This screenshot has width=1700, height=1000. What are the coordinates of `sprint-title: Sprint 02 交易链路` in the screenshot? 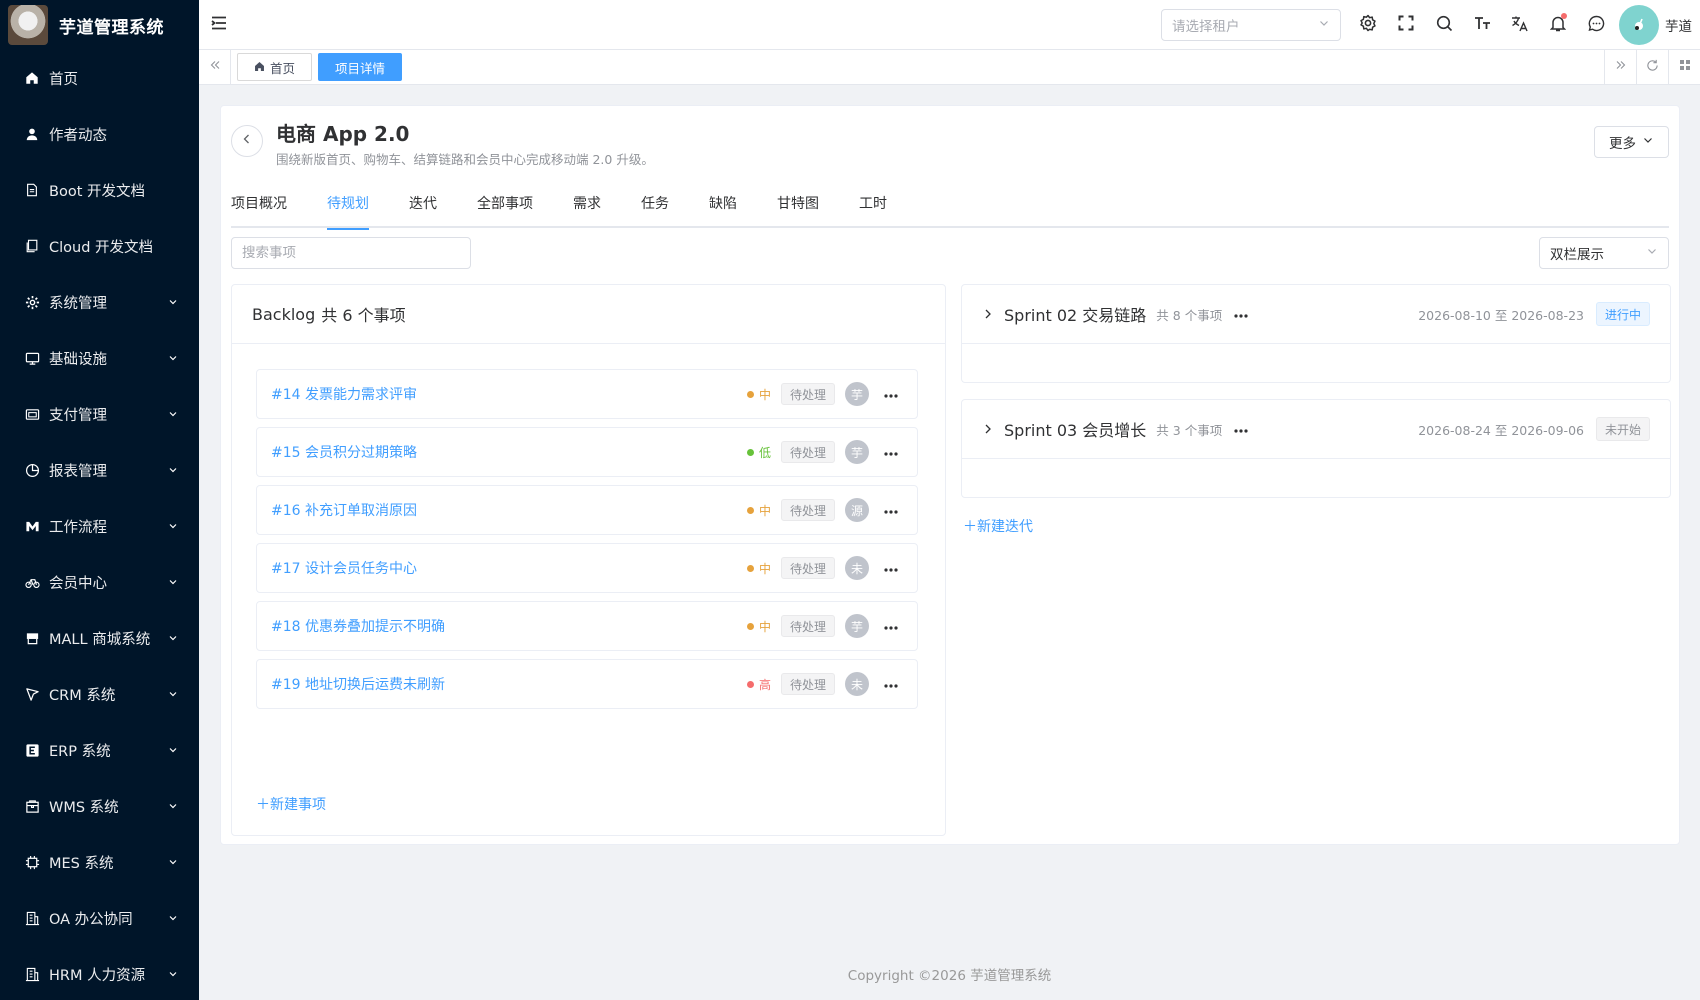 It's located at (1075, 315).